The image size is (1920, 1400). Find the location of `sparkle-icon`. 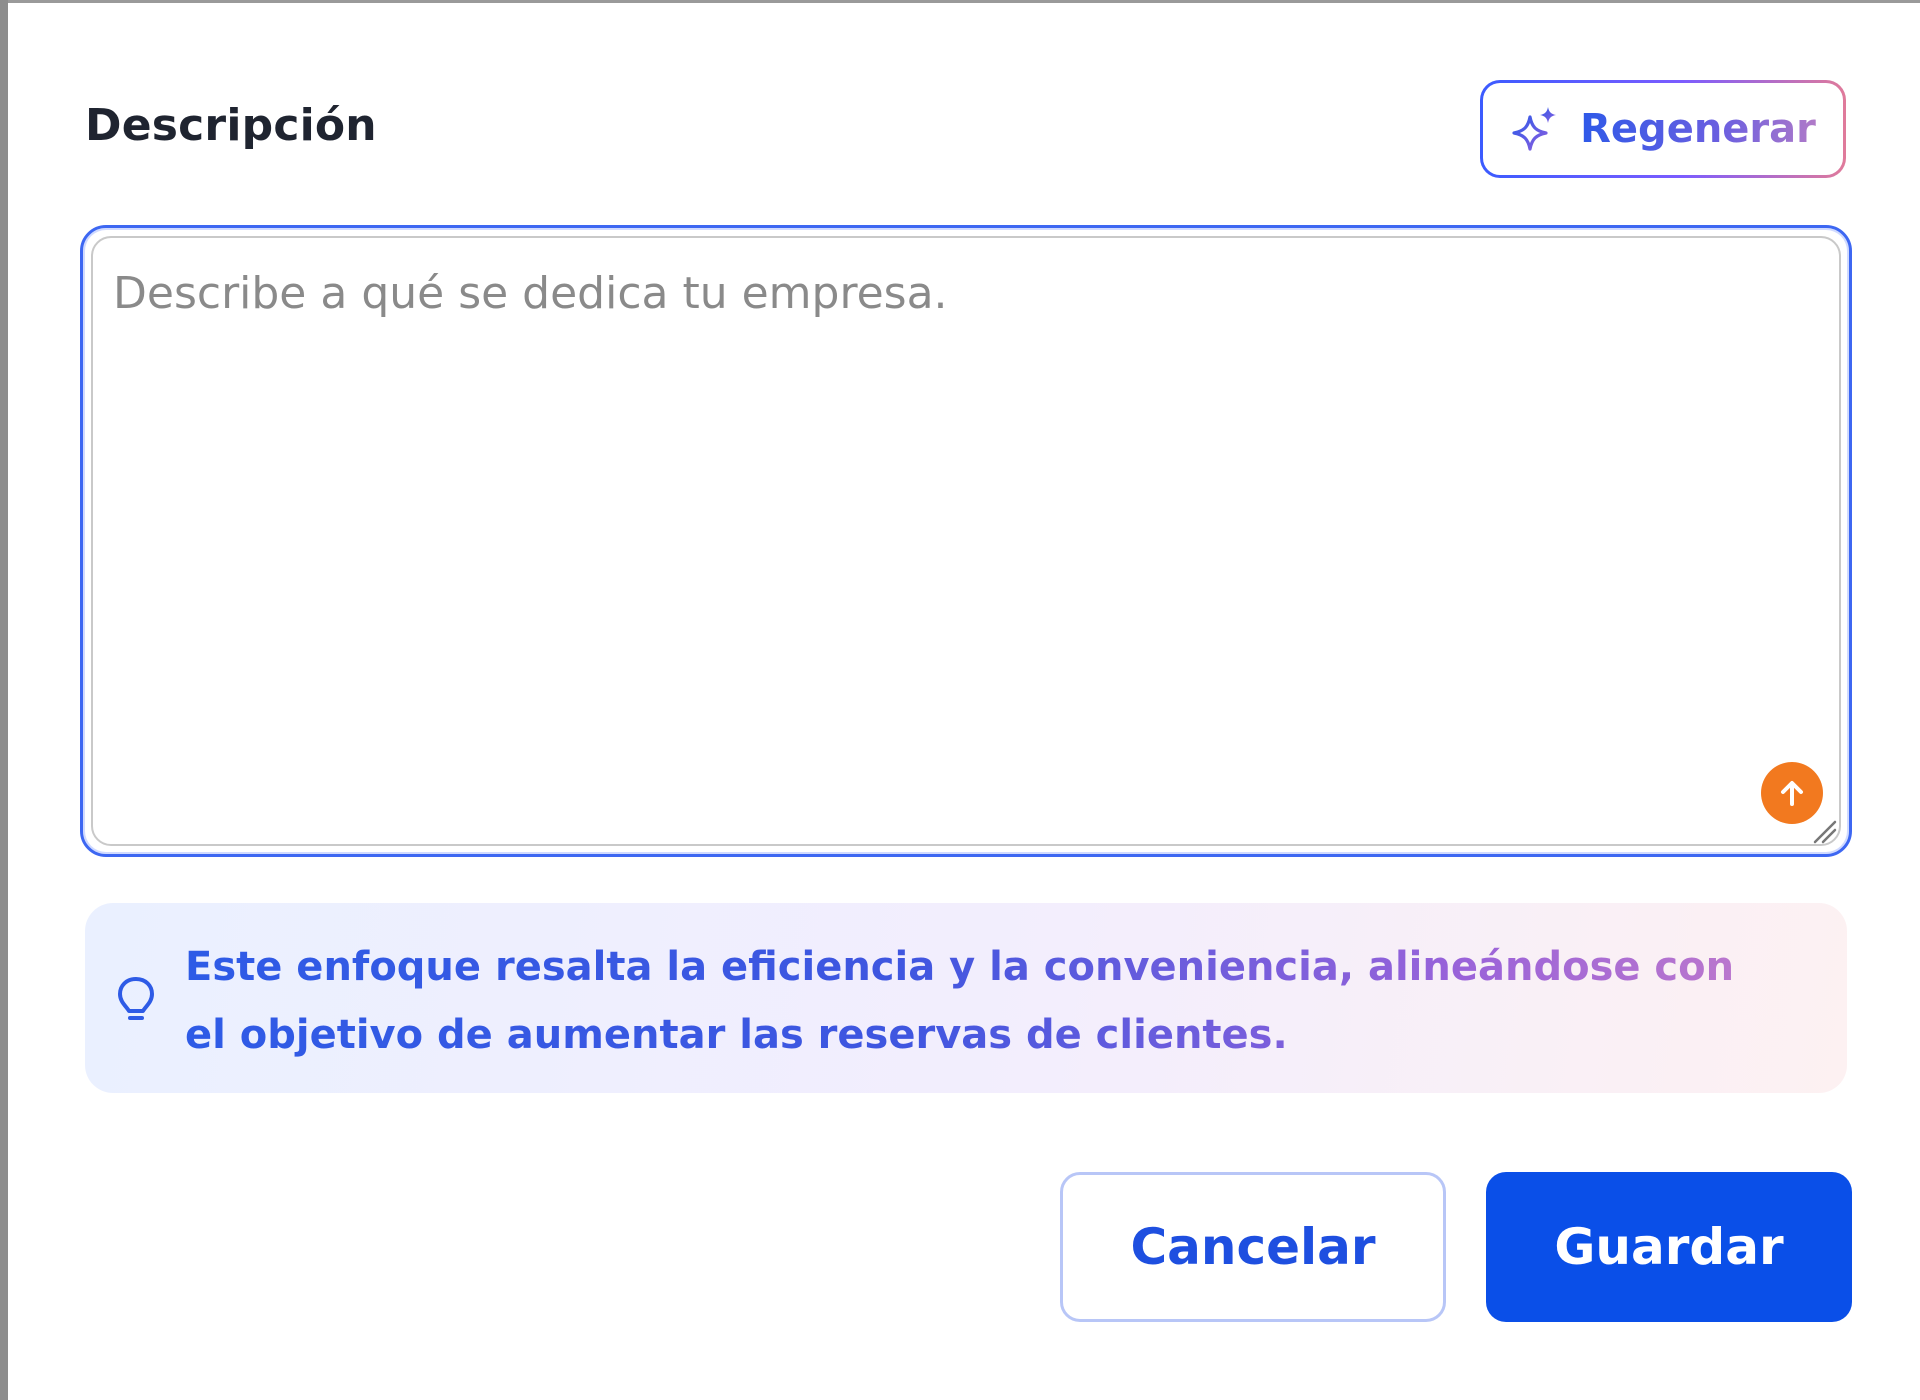

sparkle-icon is located at coordinates (1534, 129).